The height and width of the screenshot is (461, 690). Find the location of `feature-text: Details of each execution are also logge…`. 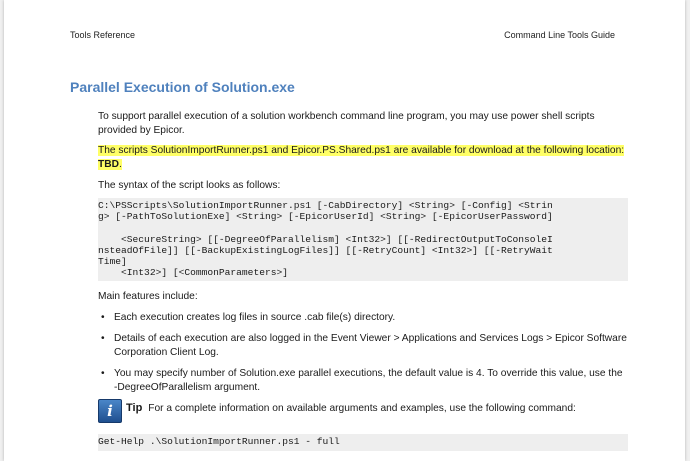

feature-text: Details of each execution are also logge… is located at coordinates (370, 346).